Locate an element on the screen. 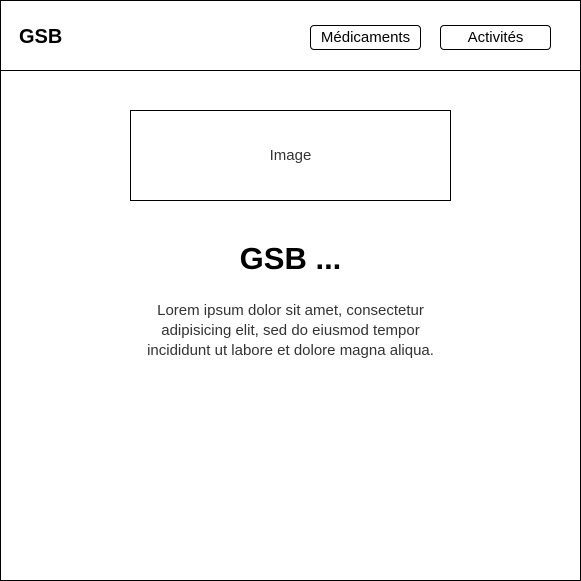  image-placeholder-label: Image is located at coordinates (290, 155).